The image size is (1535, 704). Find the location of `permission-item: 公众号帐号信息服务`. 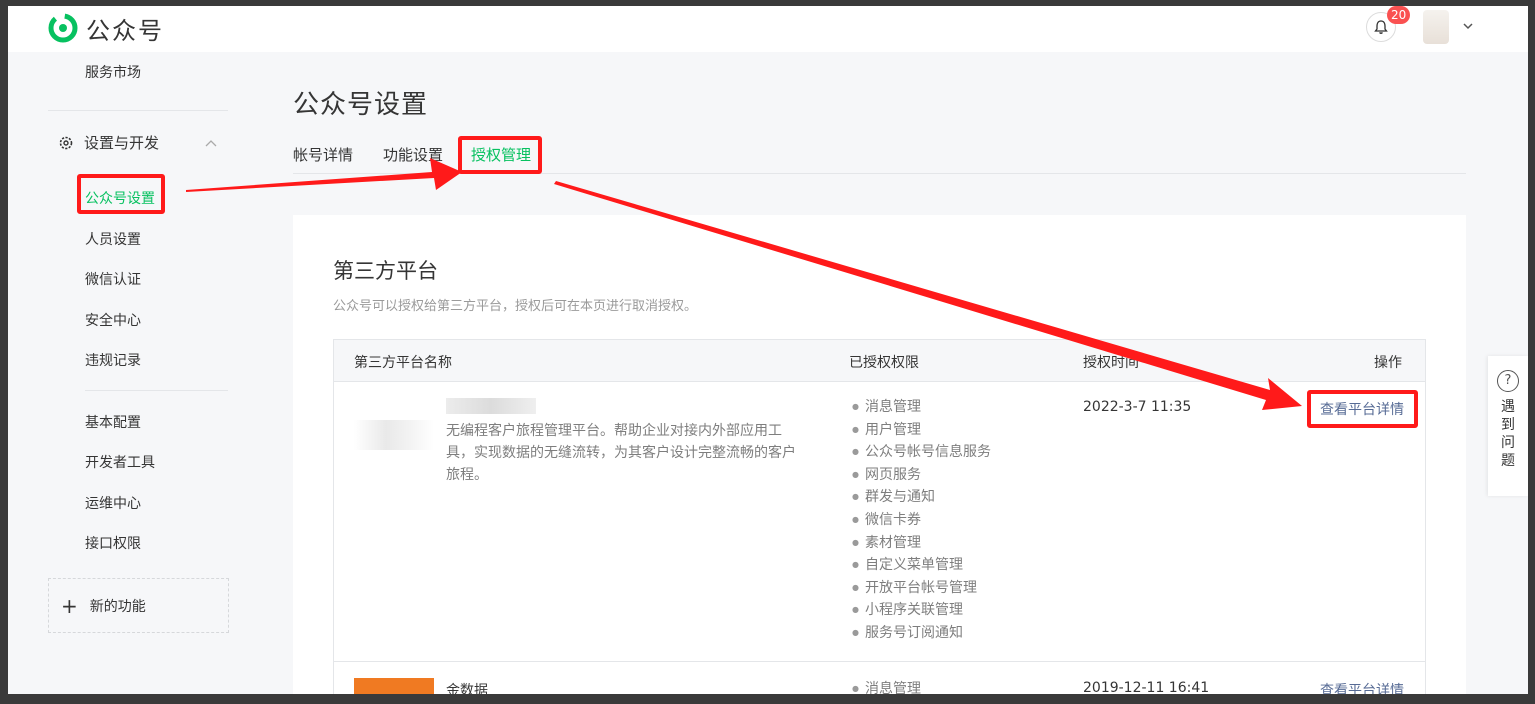

permission-item: 公众号帐号信息服务 is located at coordinates (921, 452).